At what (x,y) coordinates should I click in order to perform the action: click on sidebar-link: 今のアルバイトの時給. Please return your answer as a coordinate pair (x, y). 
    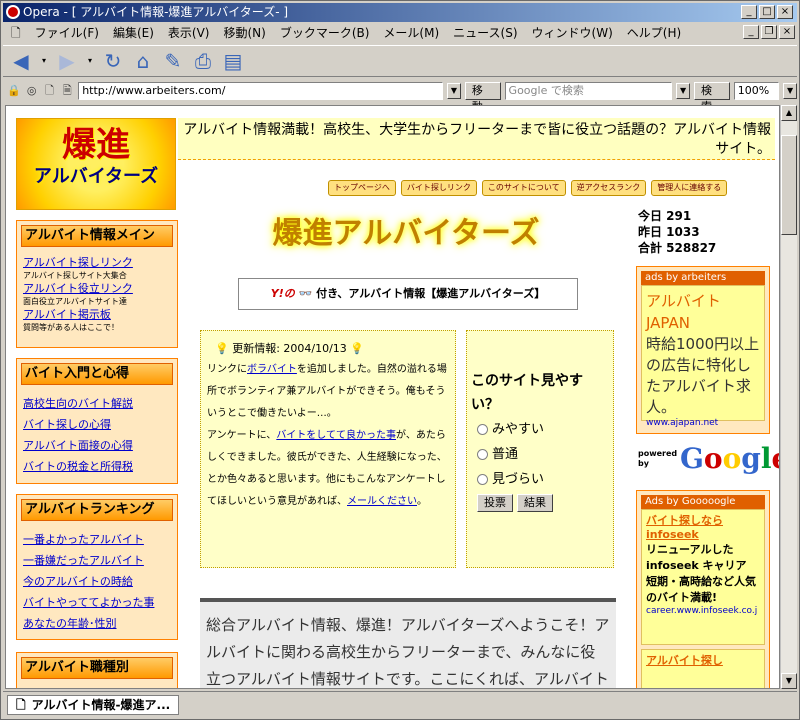
    Looking at the image, I should click on (97, 581).